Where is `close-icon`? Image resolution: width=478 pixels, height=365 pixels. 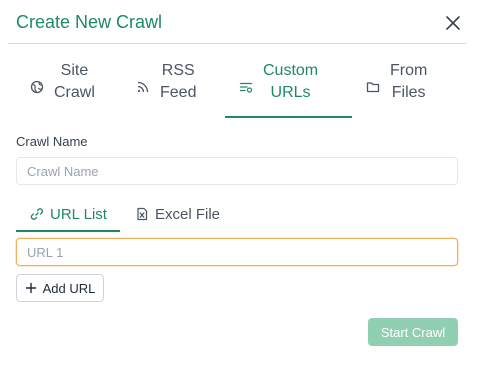
close-icon is located at coordinates (453, 23).